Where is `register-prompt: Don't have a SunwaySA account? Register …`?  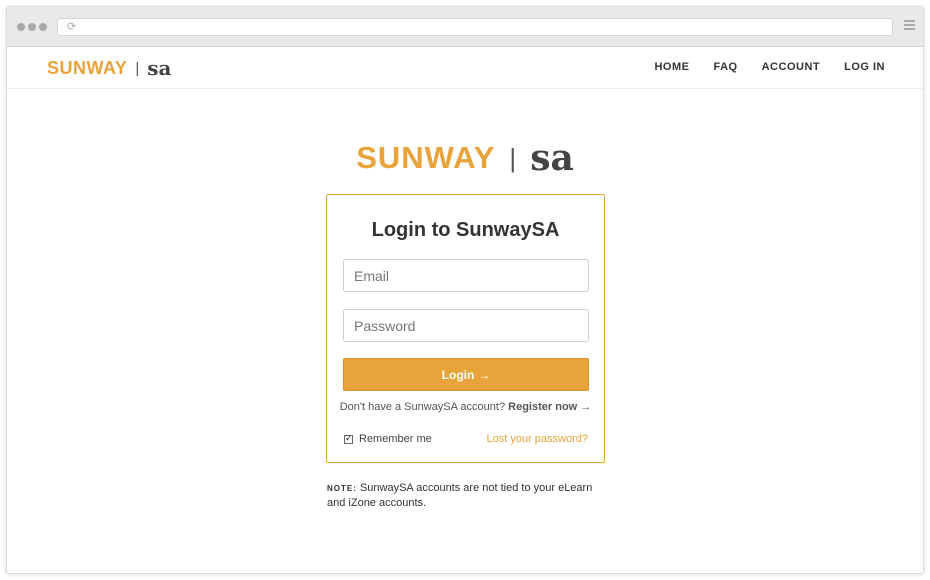 register-prompt: Don't have a SunwaySA account? Register … is located at coordinates (465, 407).